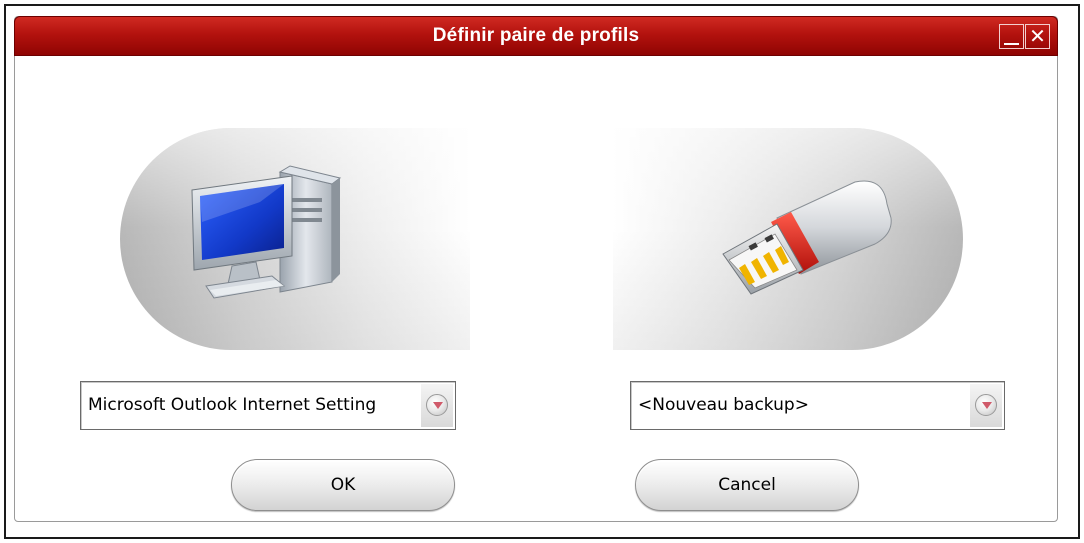 This screenshot has width=1084, height=543. I want to click on title-bar: Définir paire de profils ✕, so click(536, 36).